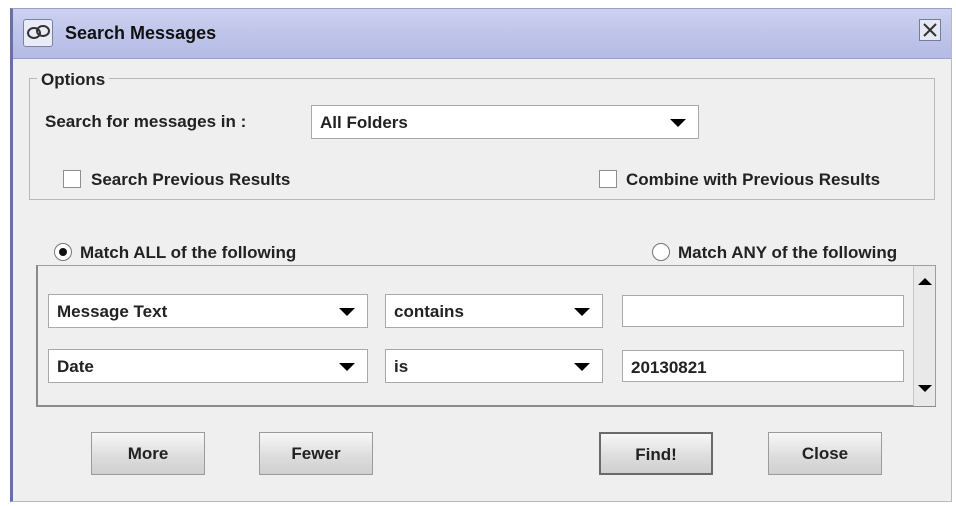  Describe the element at coordinates (141, 33) in the screenshot. I see `dialog-title: Search Messages` at that location.